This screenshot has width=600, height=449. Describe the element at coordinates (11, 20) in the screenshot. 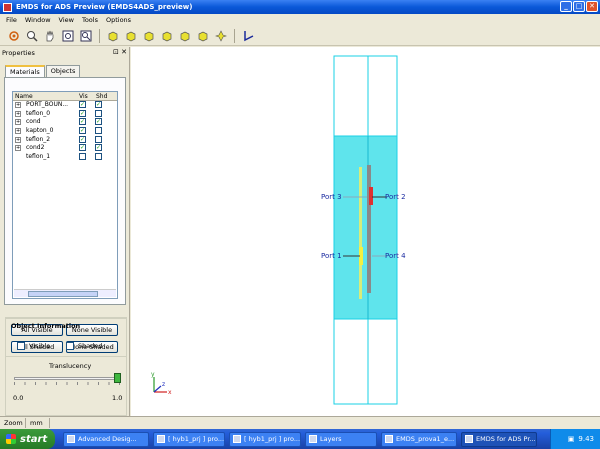

I see `menu-file: File` at that location.